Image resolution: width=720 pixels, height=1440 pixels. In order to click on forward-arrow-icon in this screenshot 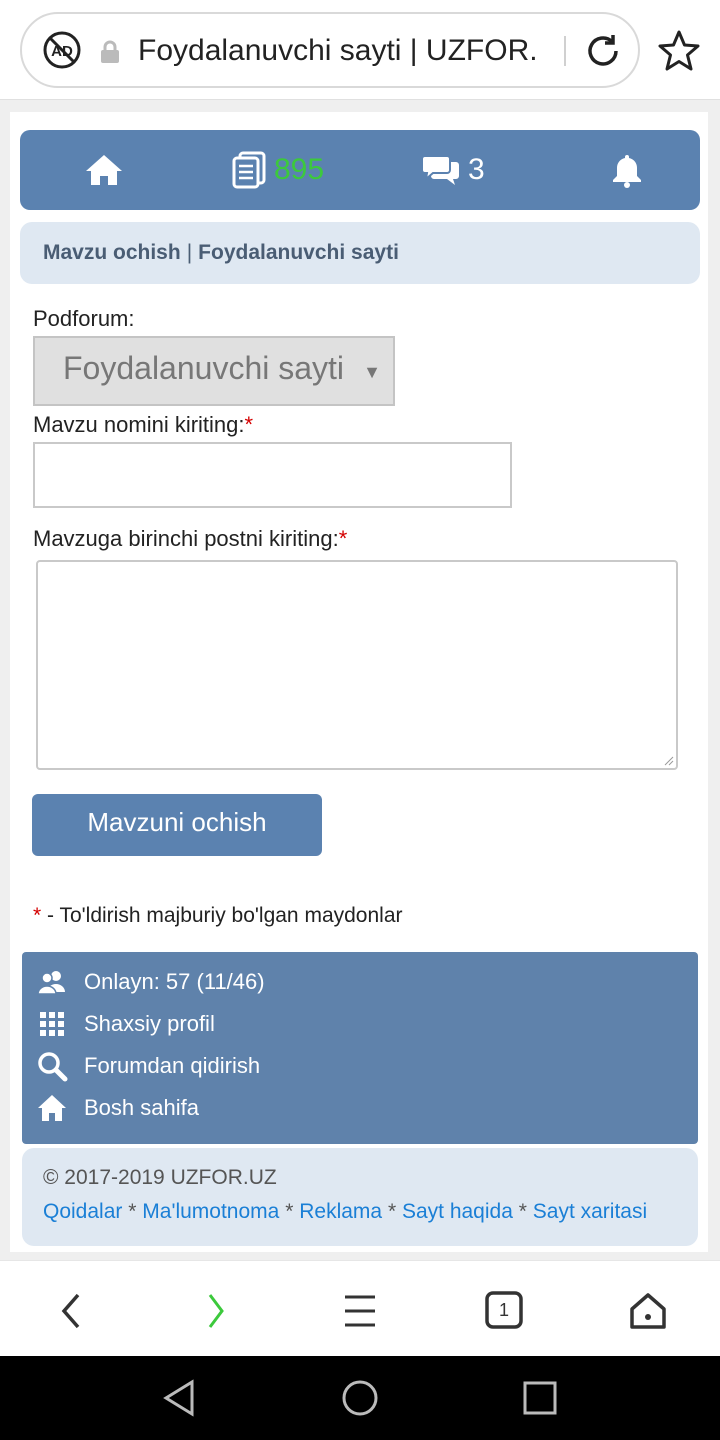, I will do `click(216, 1311)`.